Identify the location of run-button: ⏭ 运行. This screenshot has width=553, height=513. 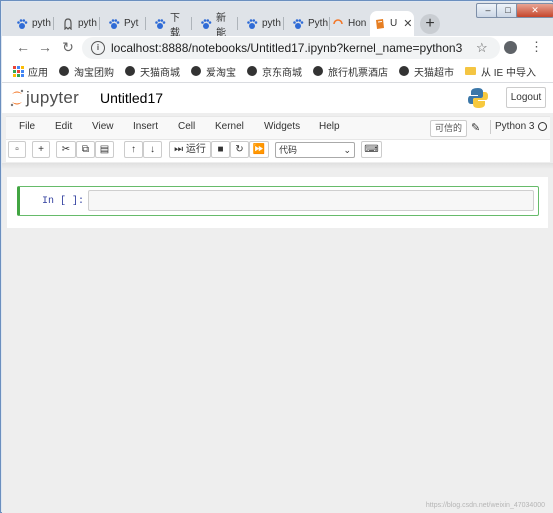
(190, 149).